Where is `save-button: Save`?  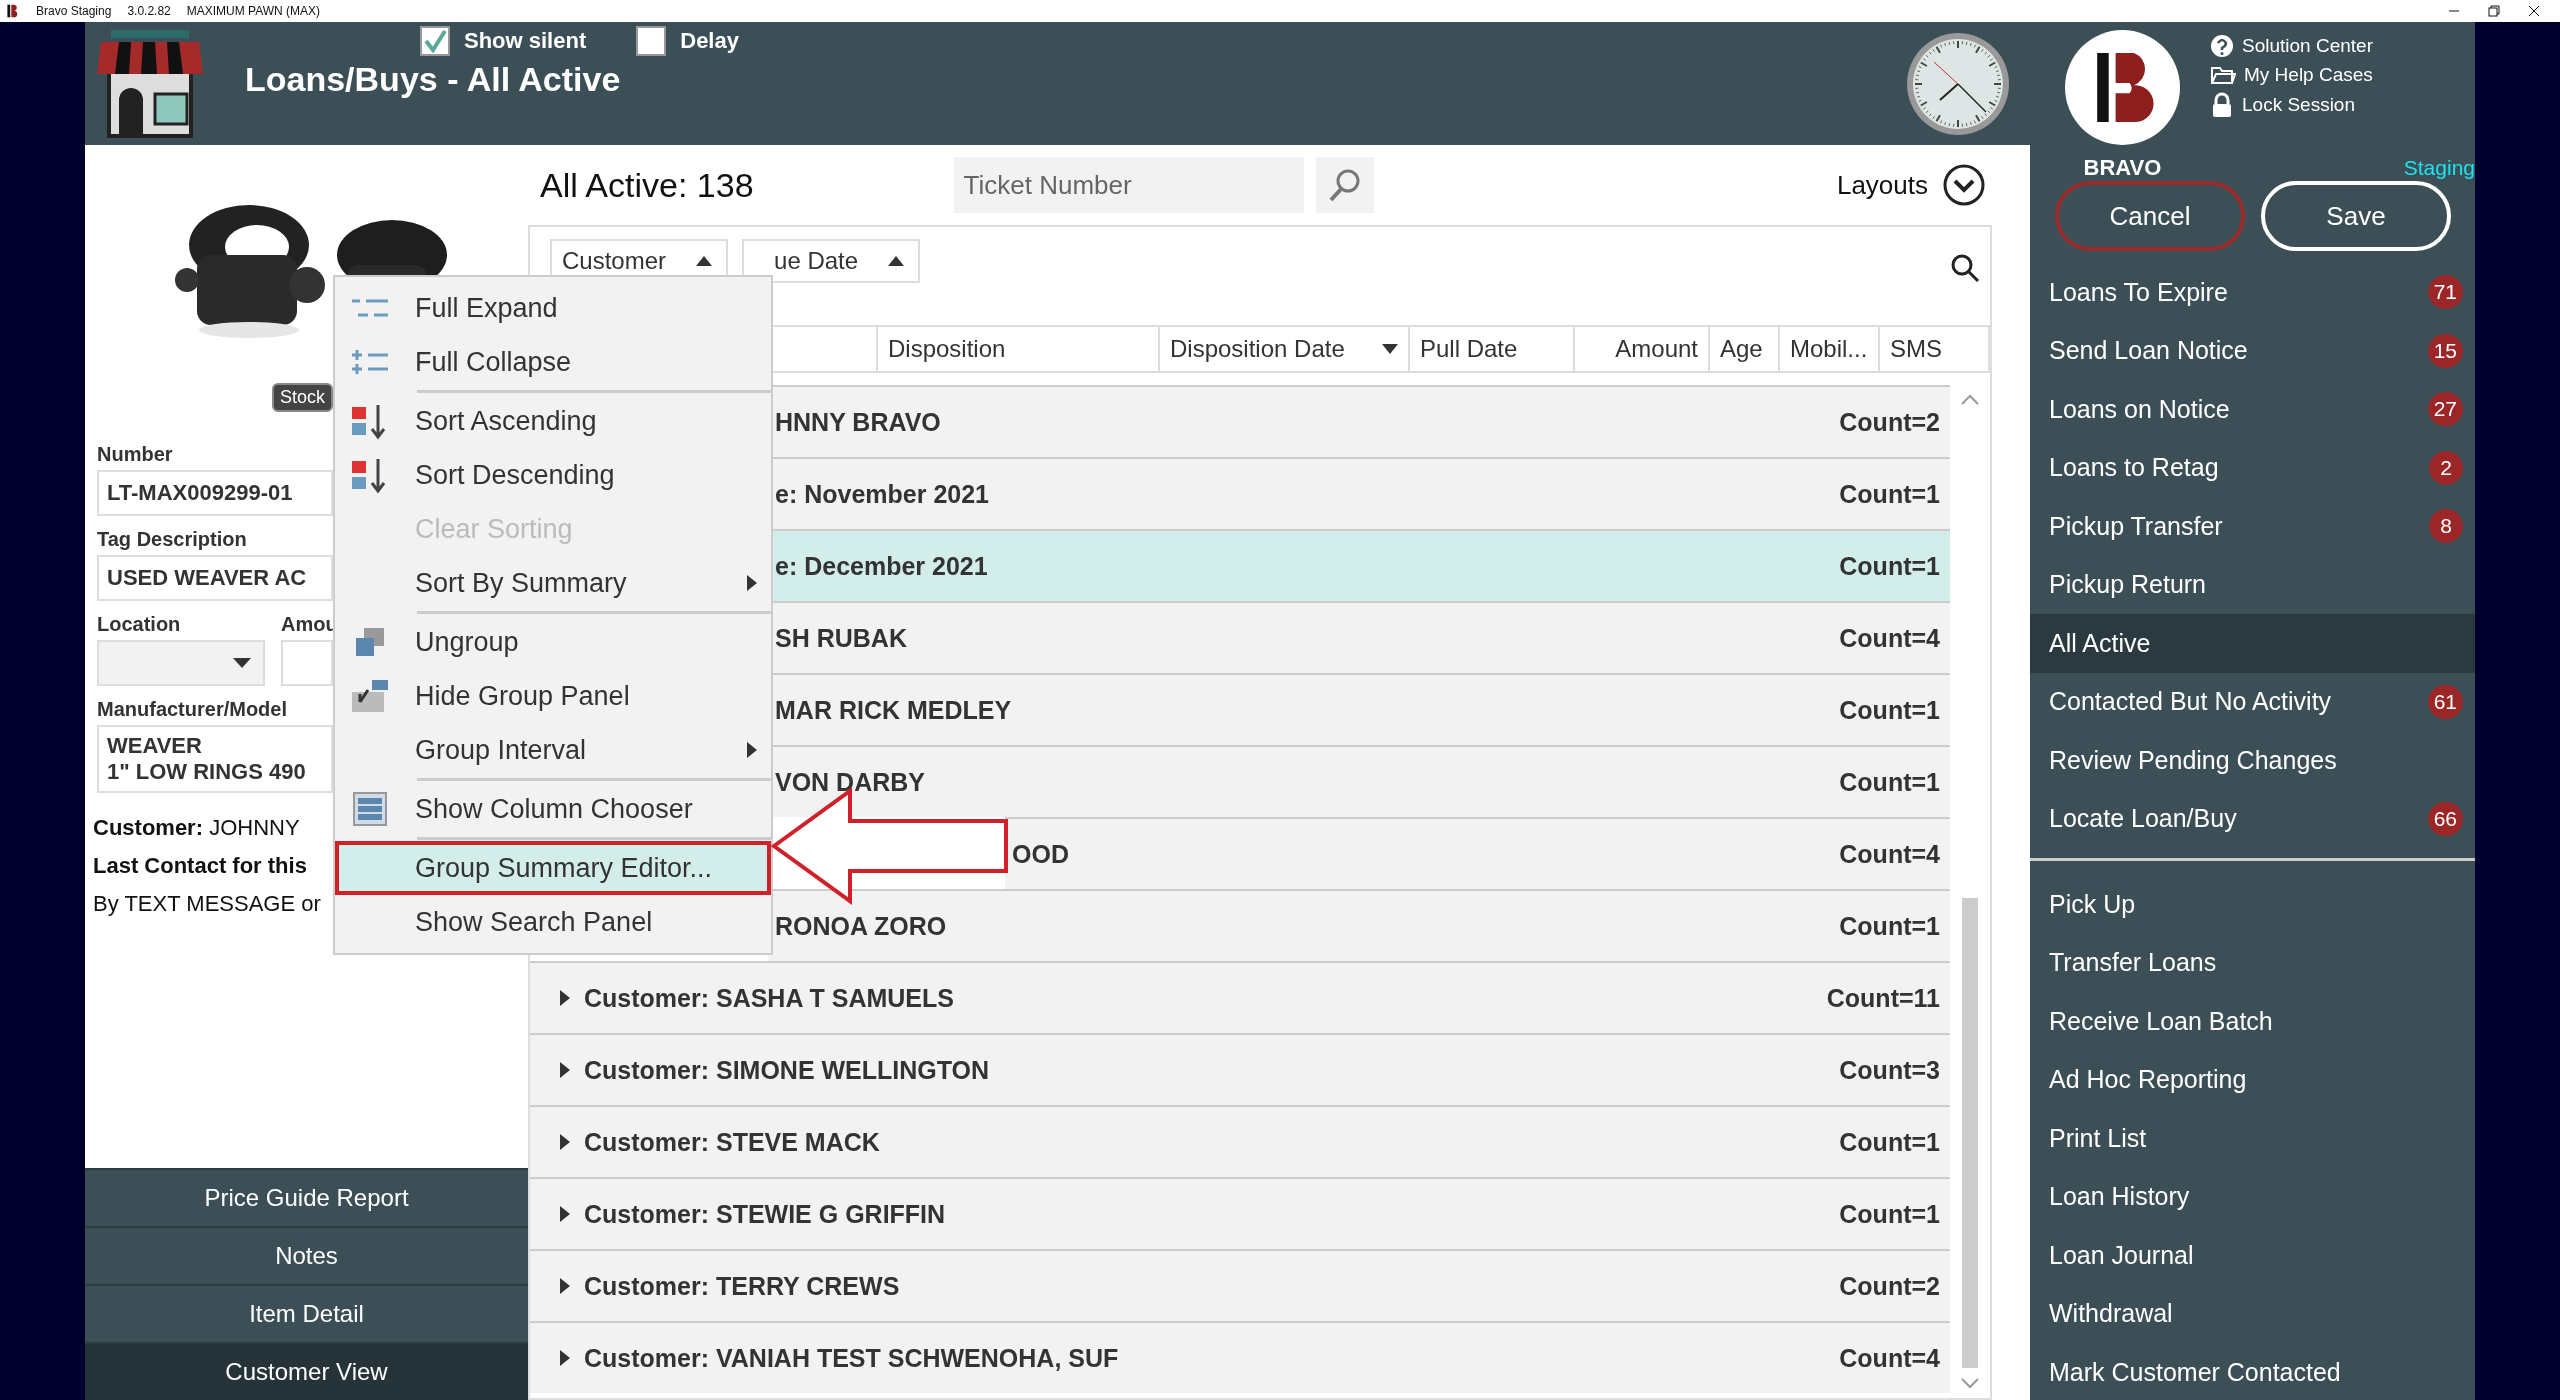
save-button: Save is located at coordinates (2356, 216).